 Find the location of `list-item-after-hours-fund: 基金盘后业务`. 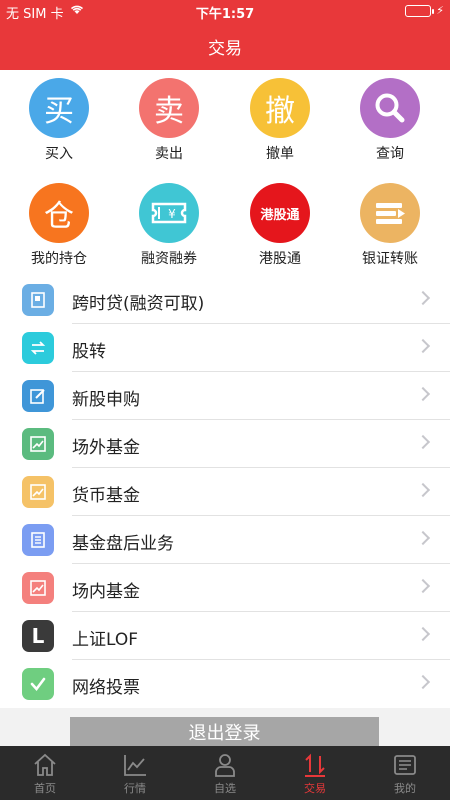

list-item-after-hours-fund: 基金盘后业务 is located at coordinates (225, 540).